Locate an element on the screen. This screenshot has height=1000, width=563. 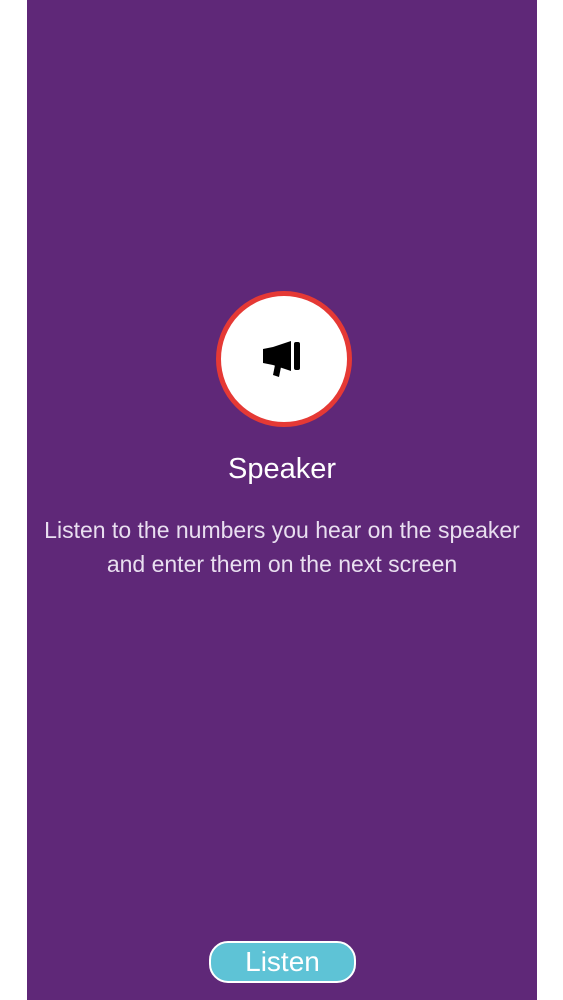
megaphone-icon is located at coordinates (281, 359).